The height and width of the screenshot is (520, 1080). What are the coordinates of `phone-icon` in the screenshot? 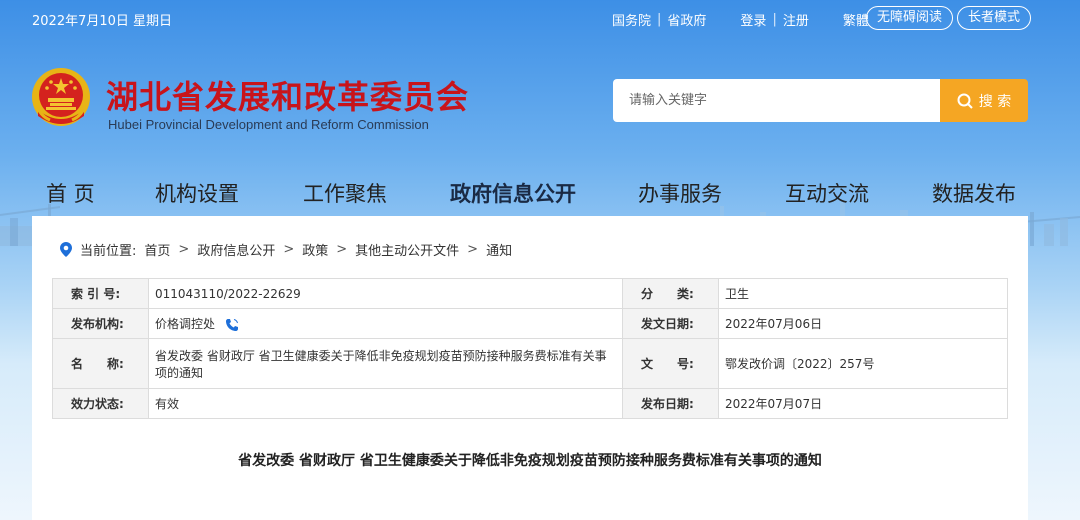 It's located at (232, 325).